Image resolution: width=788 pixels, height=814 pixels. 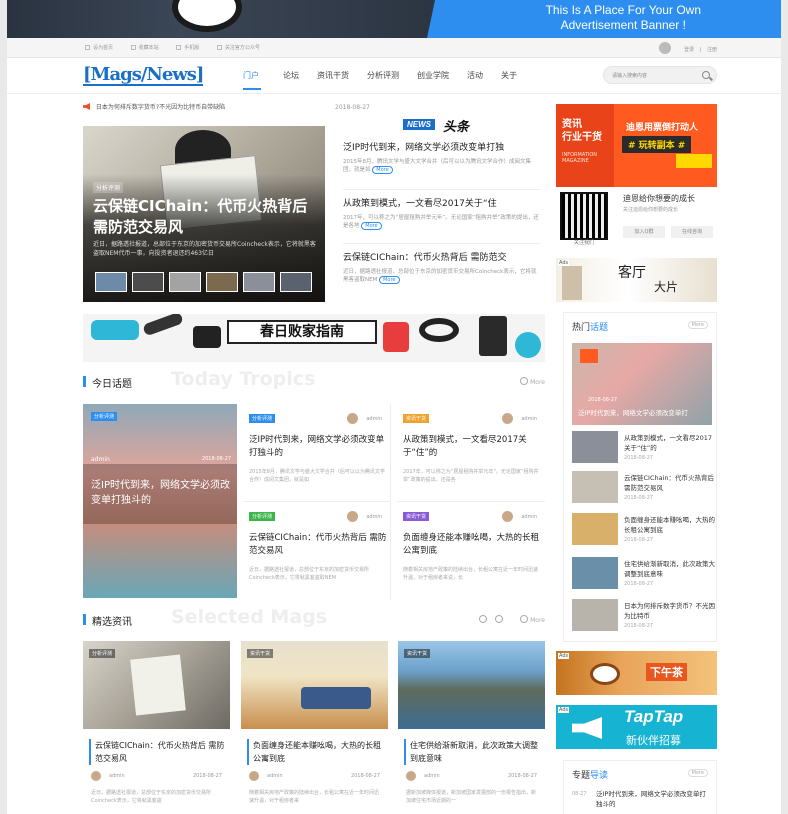 I want to click on feature-card-title: 泛IP时代到来，网络文学必须改变单打独斗的, so click(x=161, y=493).